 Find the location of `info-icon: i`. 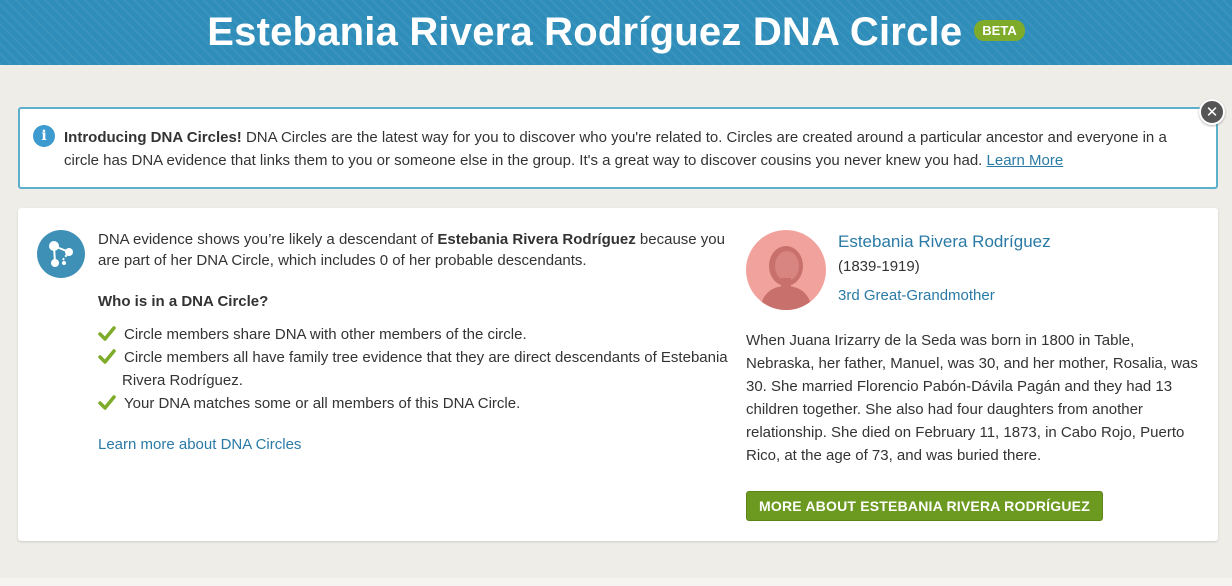

info-icon: i is located at coordinates (44, 136).